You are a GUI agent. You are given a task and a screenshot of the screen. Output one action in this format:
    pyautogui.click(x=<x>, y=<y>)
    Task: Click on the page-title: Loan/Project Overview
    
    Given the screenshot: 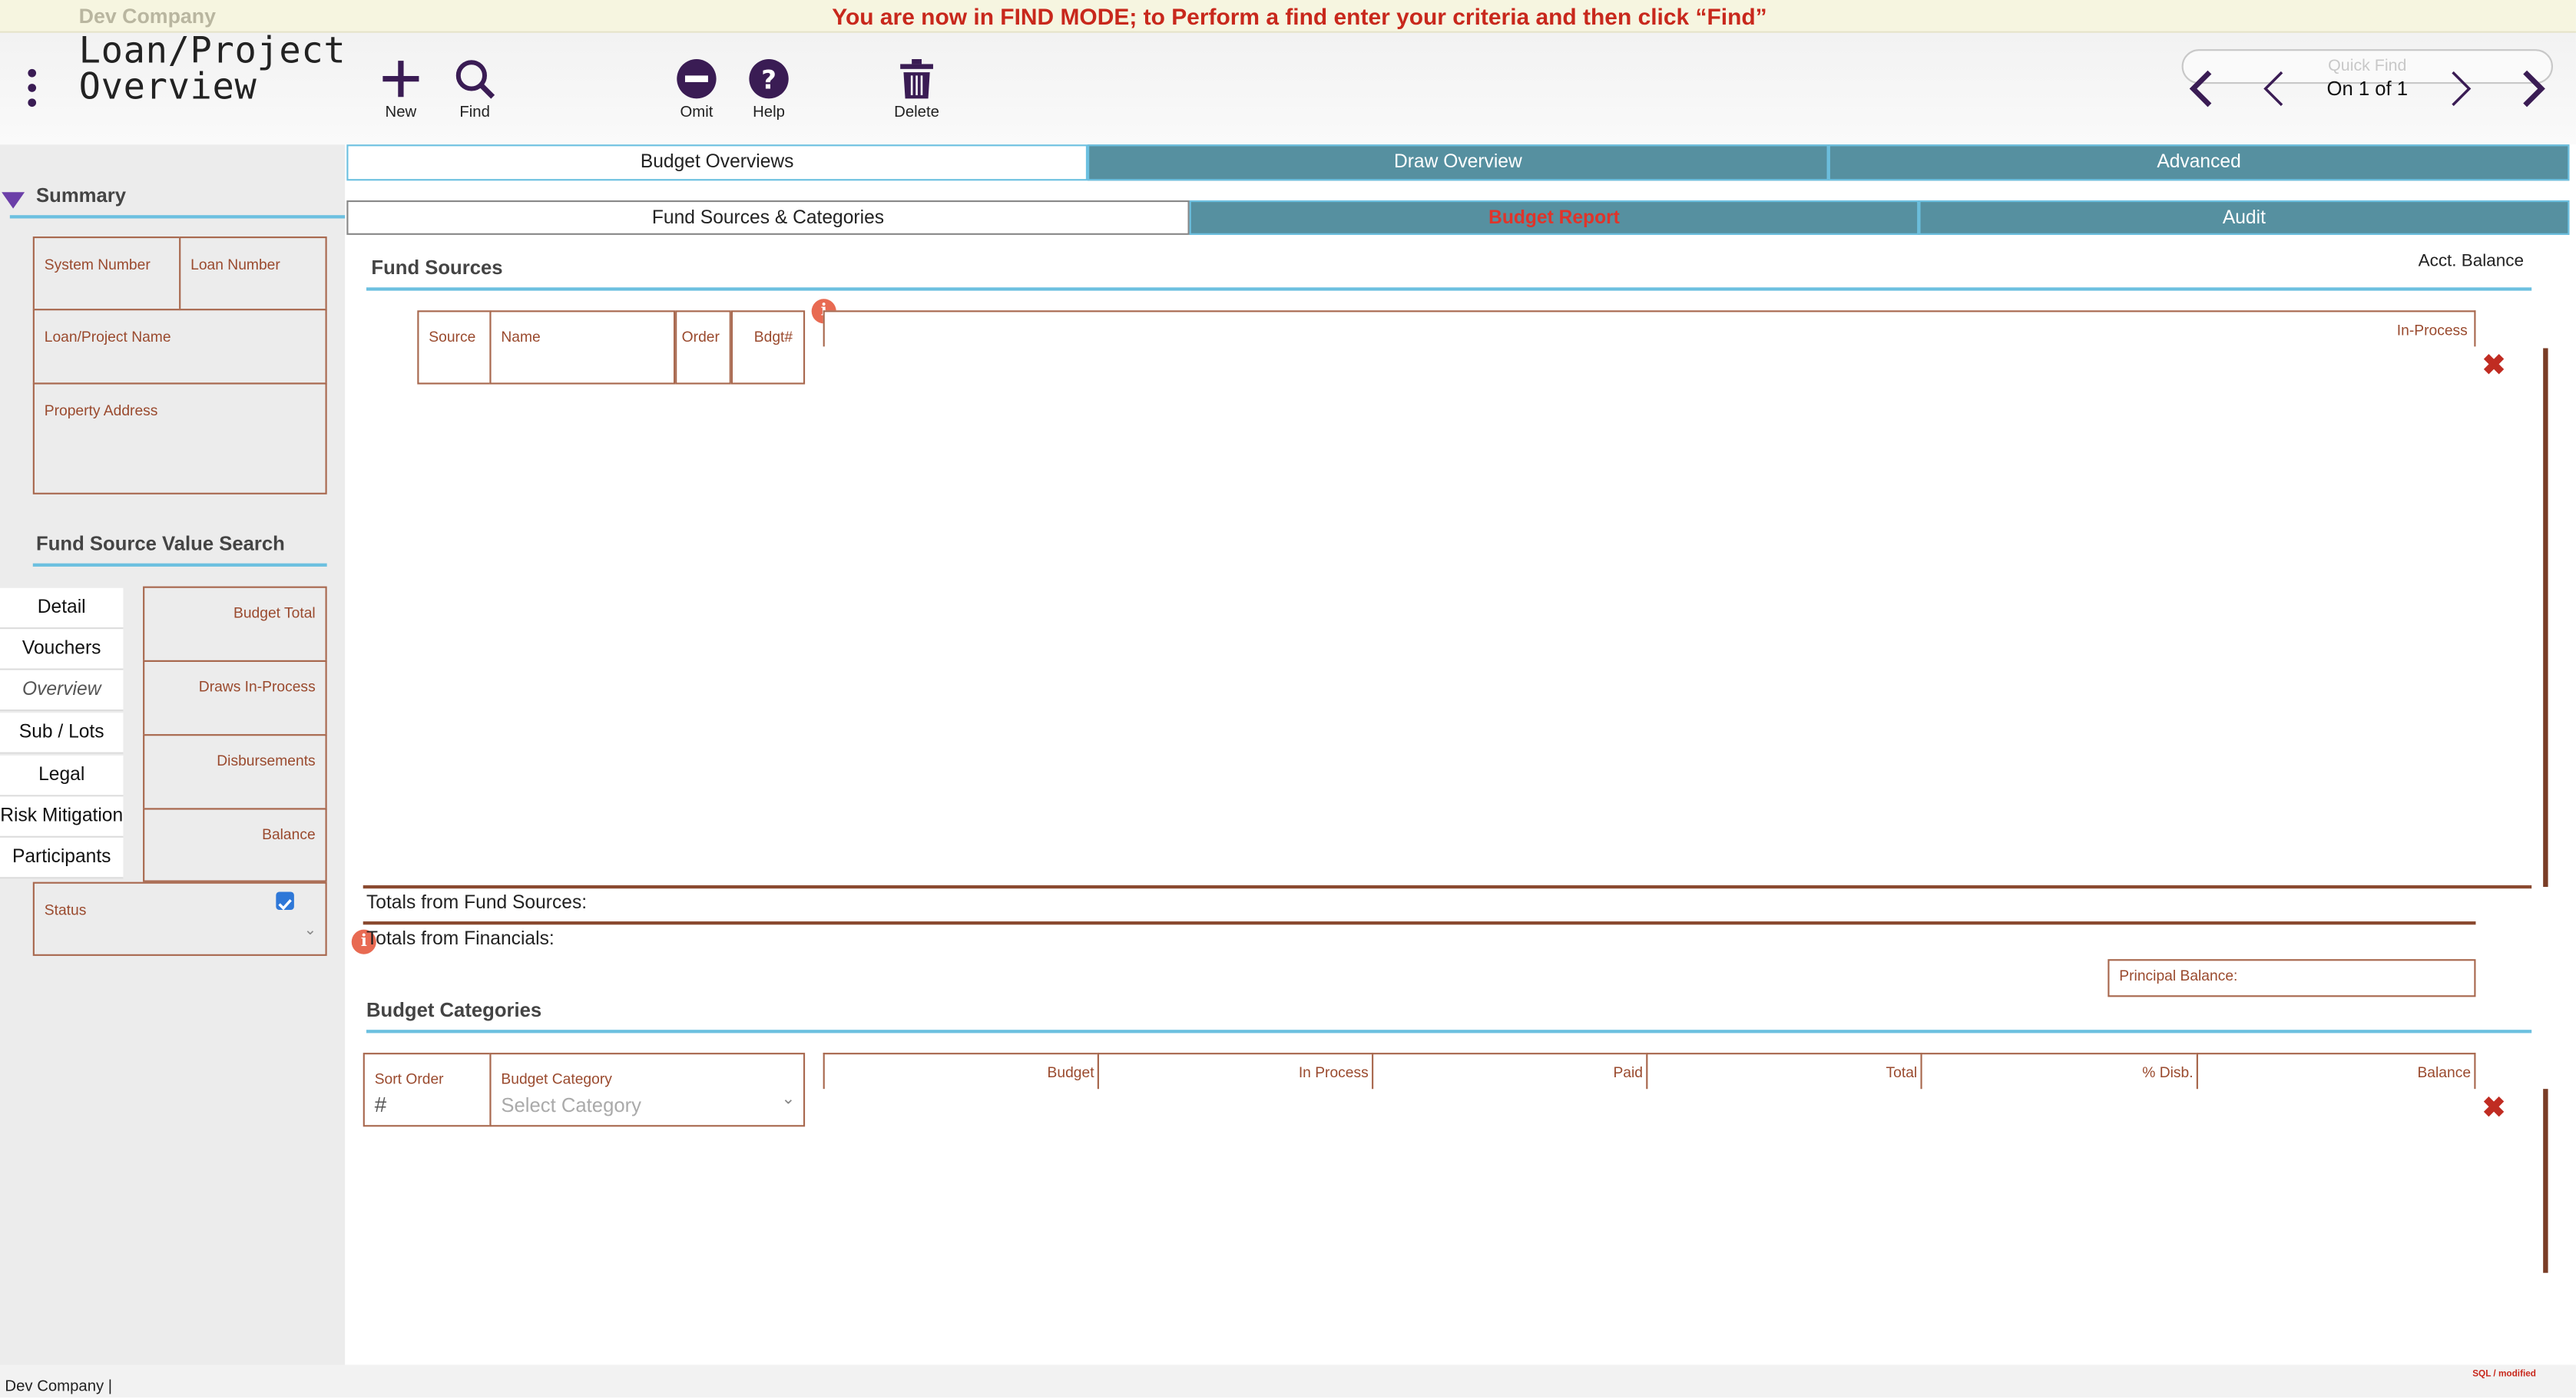 What is the action you would take?
    pyautogui.click(x=212, y=70)
    